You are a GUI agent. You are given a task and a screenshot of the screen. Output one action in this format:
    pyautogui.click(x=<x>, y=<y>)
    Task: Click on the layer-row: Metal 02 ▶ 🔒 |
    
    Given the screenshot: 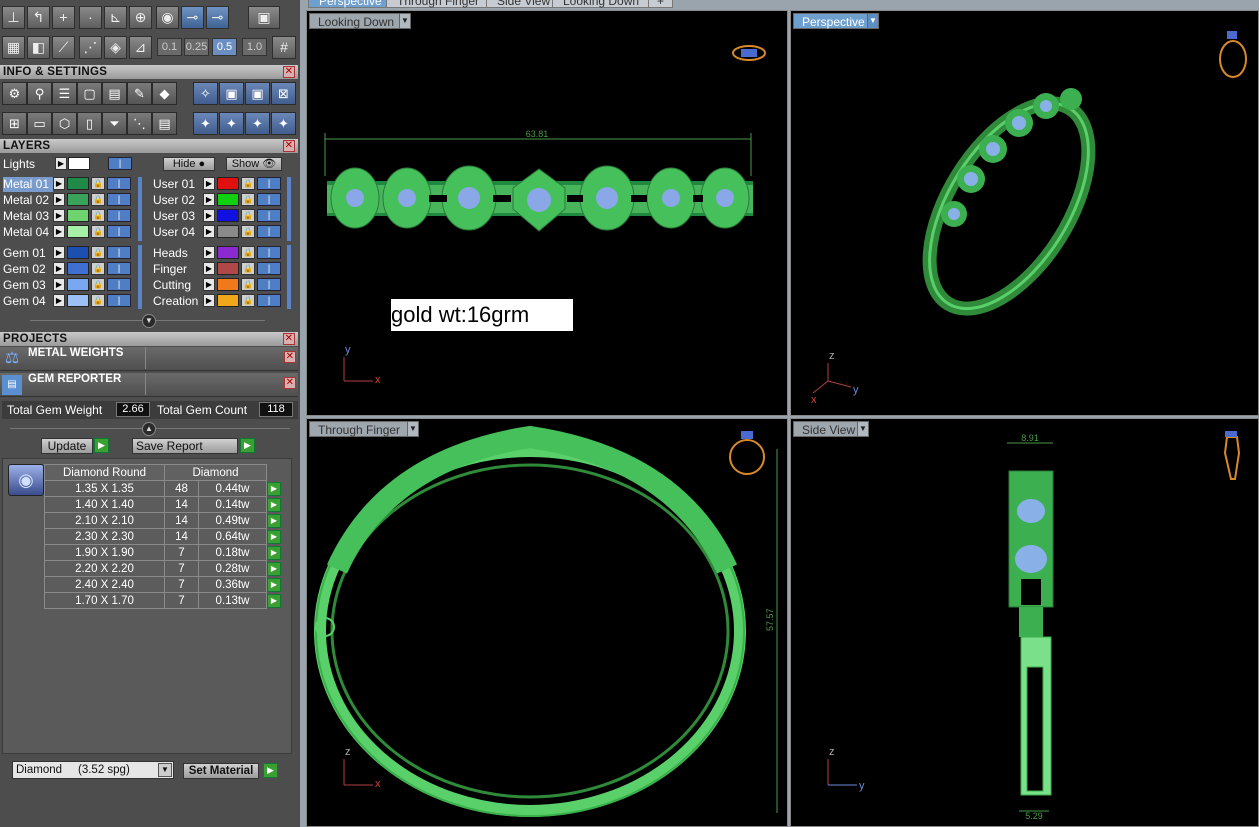 What is the action you would take?
    pyautogui.click(x=70, y=200)
    